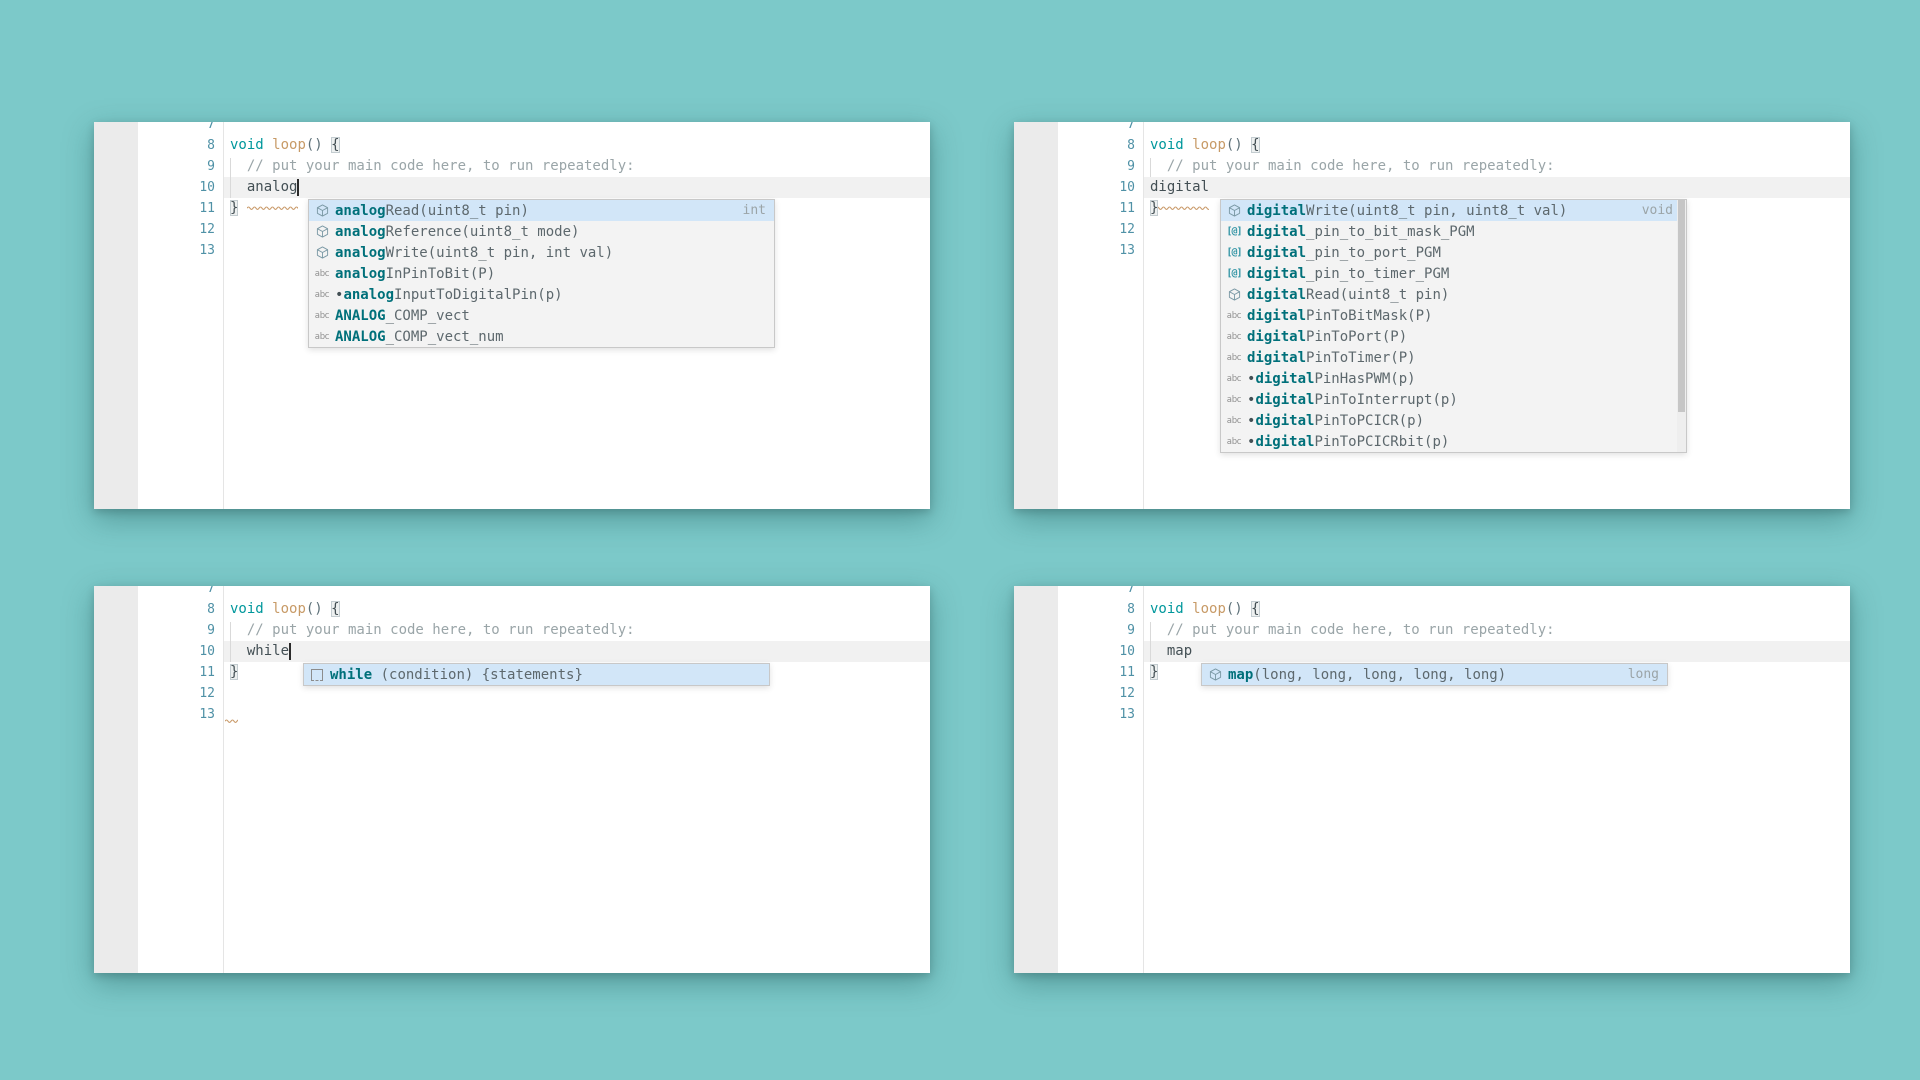 Image resolution: width=1920 pixels, height=1080 pixels. What do you see at coordinates (232, 715) in the screenshot?
I see `error-squiggle` at bounding box center [232, 715].